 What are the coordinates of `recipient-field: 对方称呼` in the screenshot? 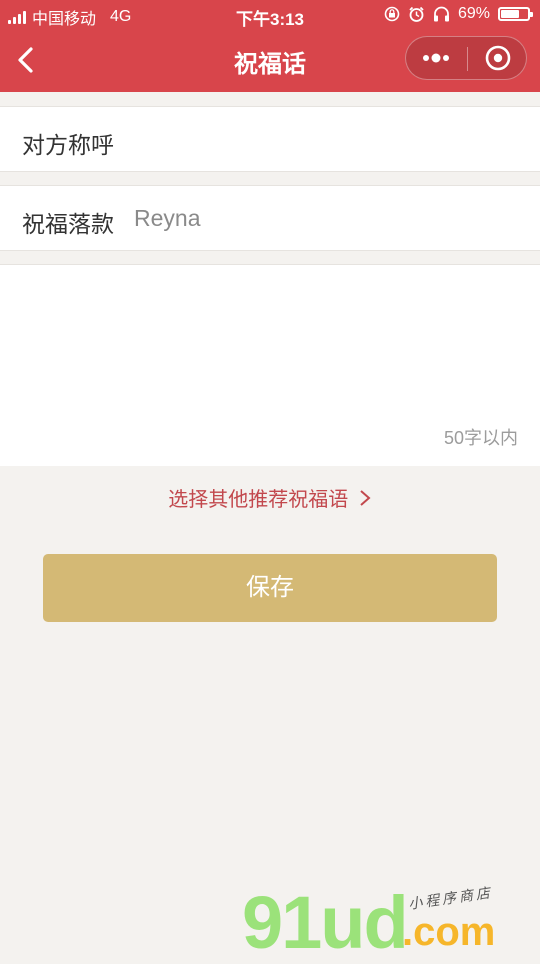 It's located at (270, 139).